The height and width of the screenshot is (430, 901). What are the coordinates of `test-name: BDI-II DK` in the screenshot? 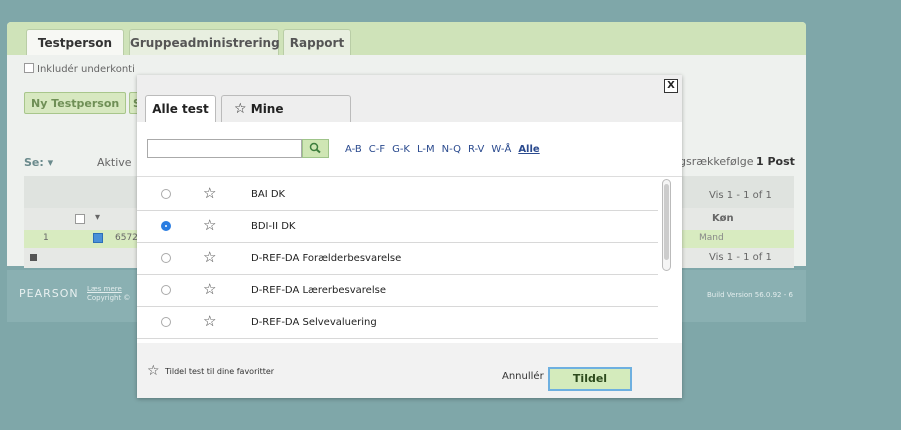 It's located at (273, 226).